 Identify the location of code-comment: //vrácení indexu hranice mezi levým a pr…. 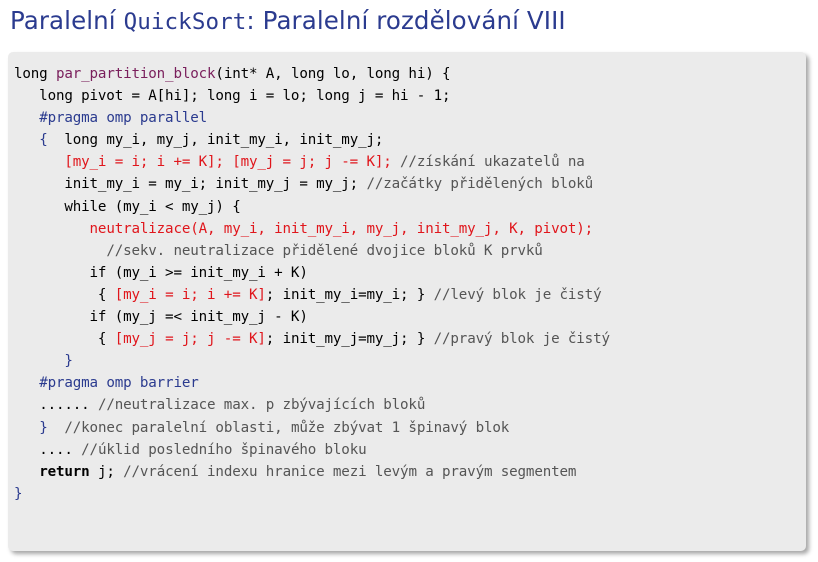
(350, 471).